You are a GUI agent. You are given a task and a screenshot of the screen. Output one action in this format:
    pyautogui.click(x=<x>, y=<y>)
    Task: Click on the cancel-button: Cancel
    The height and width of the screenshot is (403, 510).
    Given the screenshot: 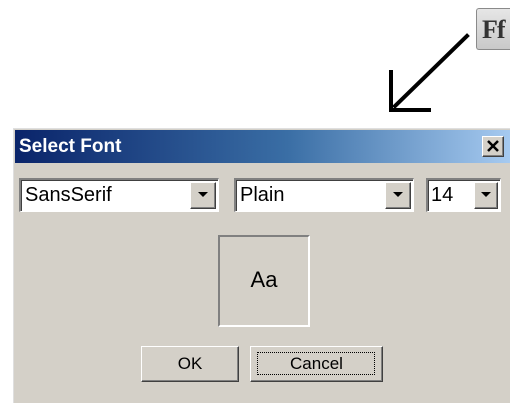 What is the action you would take?
    pyautogui.click(x=316, y=364)
    